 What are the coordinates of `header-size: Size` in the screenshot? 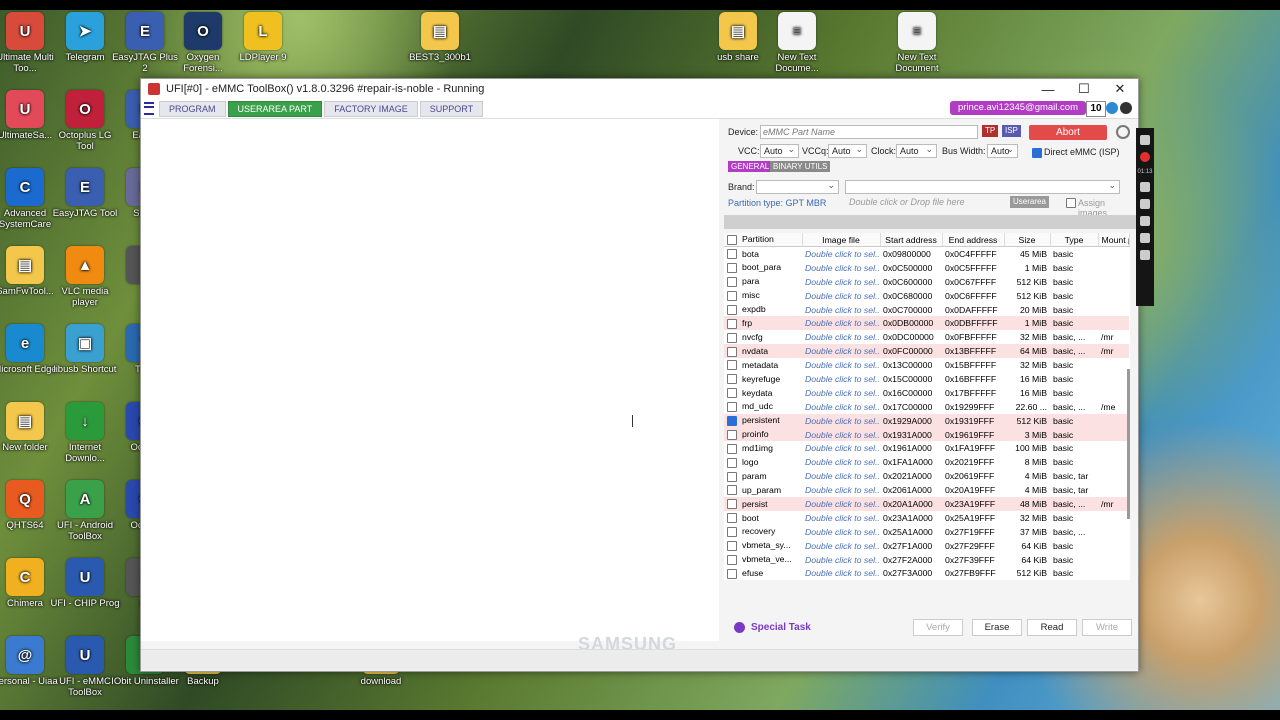 It's located at (1027, 240).